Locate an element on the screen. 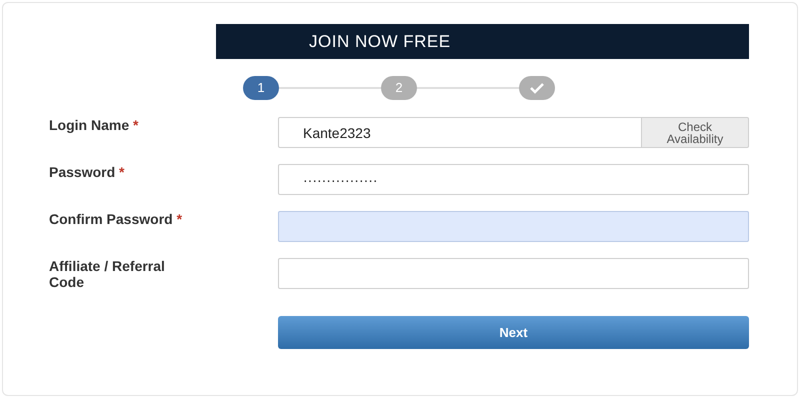 Image resolution: width=800 pixels, height=400 pixels. field-label: Confirm Password * is located at coordinates (115, 219).